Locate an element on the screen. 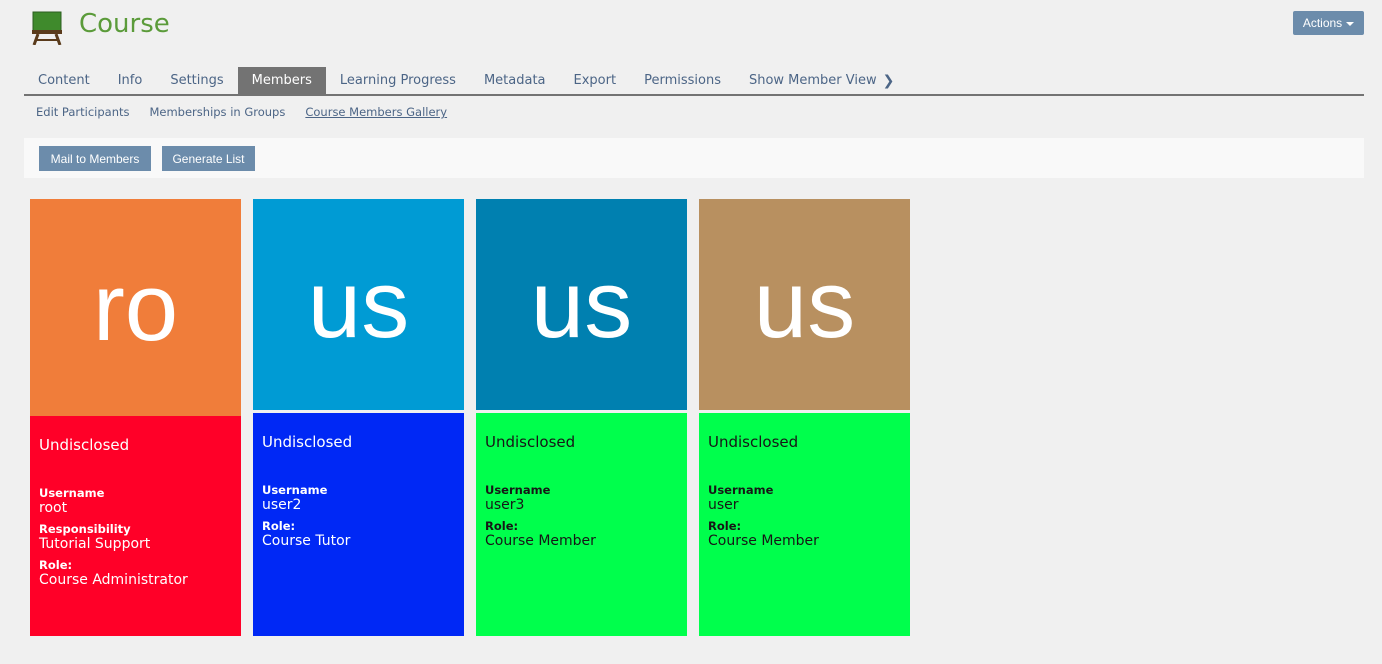 Image resolution: width=1382 pixels, height=664 pixels. subtab-memberships-in-groups: Memberships in Groups is located at coordinates (215, 112).